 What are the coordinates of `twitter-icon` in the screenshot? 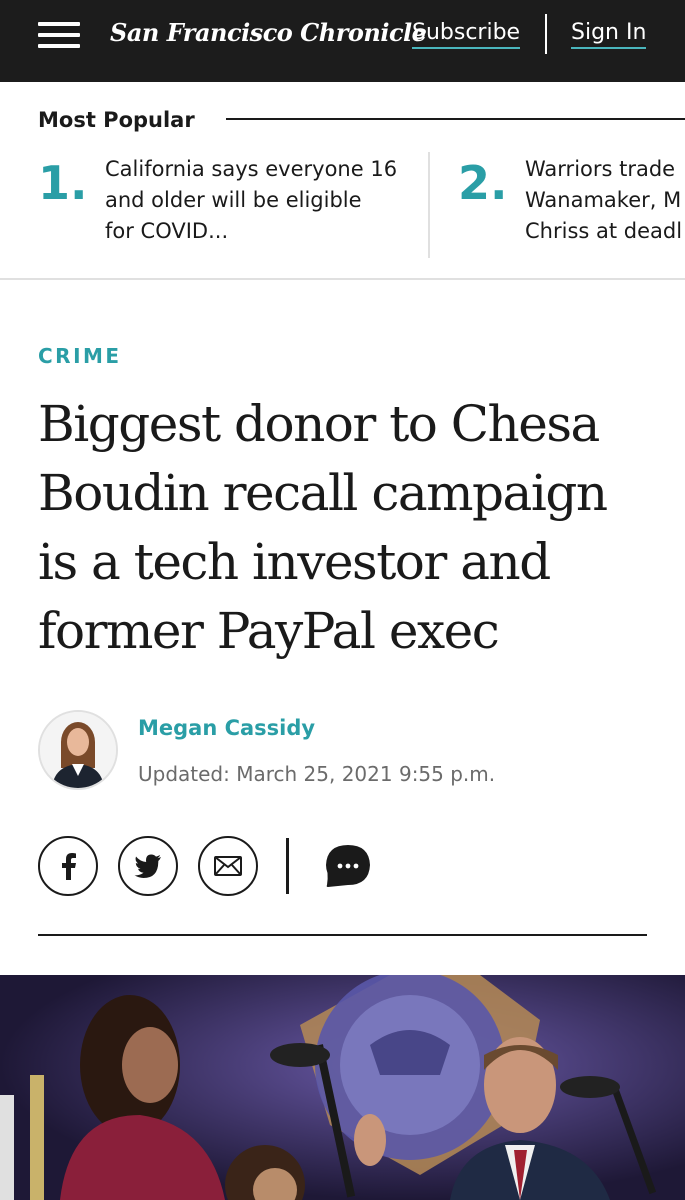 It's located at (147, 866).